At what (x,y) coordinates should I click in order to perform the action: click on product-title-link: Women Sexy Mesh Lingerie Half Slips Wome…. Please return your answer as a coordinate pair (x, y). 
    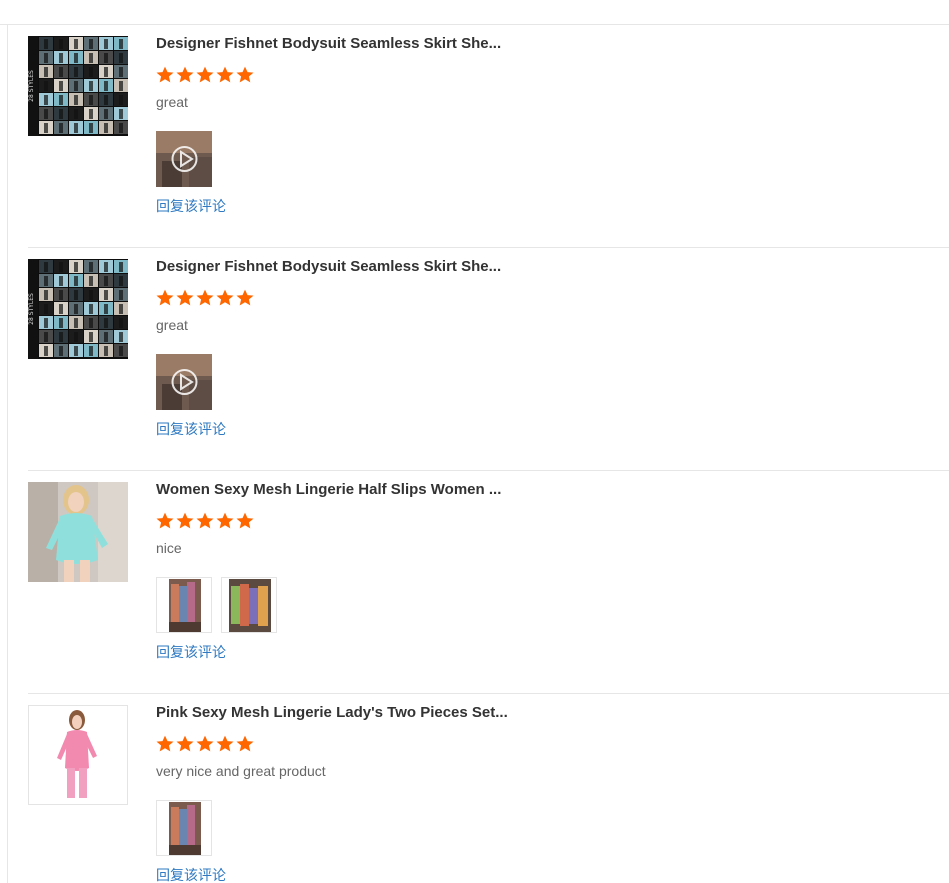
    Looking at the image, I should click on (336, 490).